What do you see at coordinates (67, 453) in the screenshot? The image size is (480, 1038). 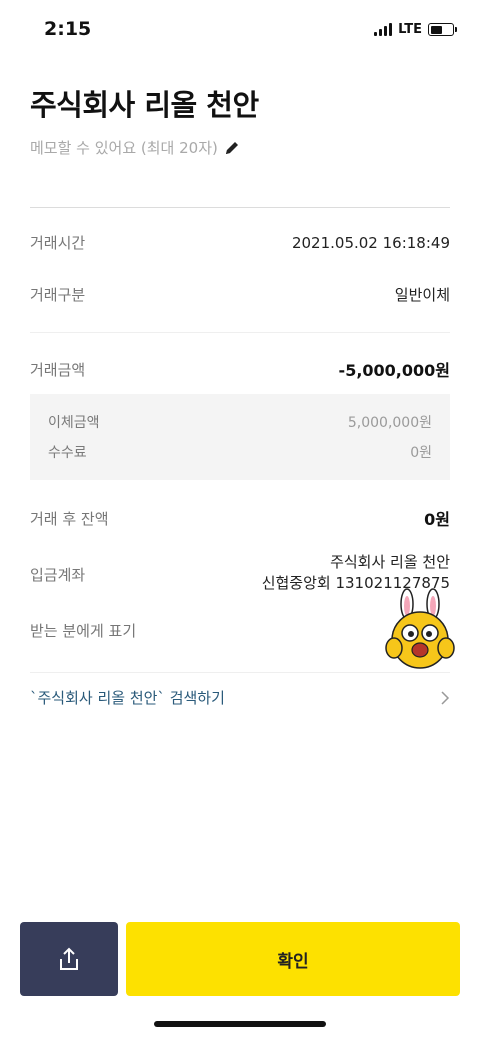 I see `fee-label: 수수료` at bounding box center [67, 453].